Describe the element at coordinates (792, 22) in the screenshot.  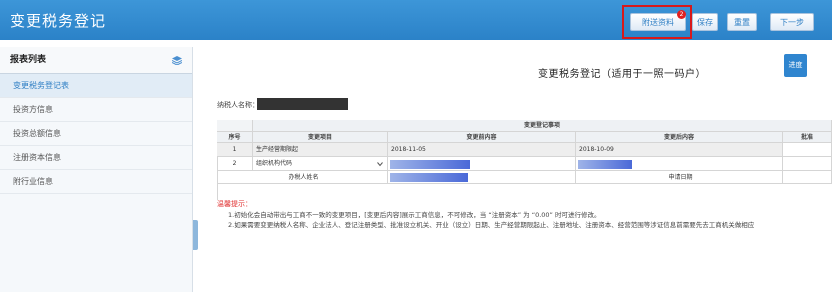
I see `next-step-button: 下一步` at that location.